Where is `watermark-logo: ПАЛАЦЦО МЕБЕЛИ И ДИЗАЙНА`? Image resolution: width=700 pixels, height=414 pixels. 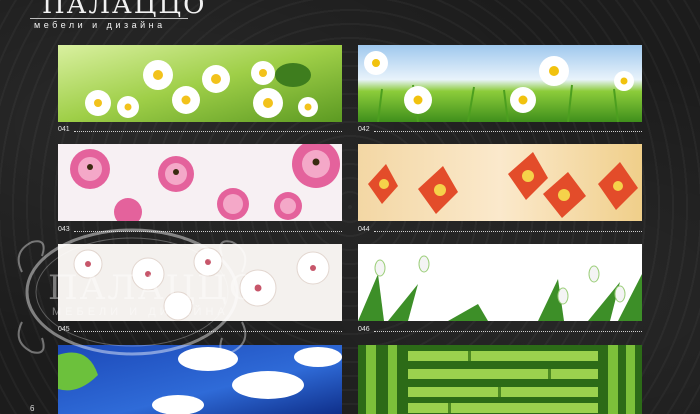
watermark-logo: ПАЛАЦЦО МЕБЕЛИ И ДИЗАЙНА is located at coordinates (134, 292).